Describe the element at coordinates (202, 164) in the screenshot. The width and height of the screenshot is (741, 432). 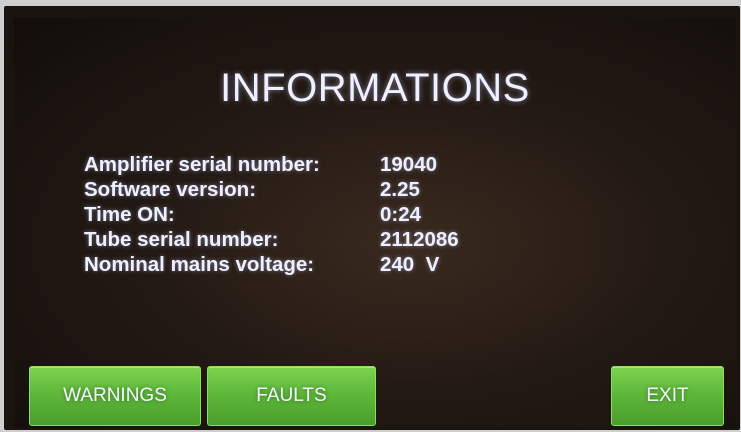
I see `info-label: Amplifier serial number:` at that location.